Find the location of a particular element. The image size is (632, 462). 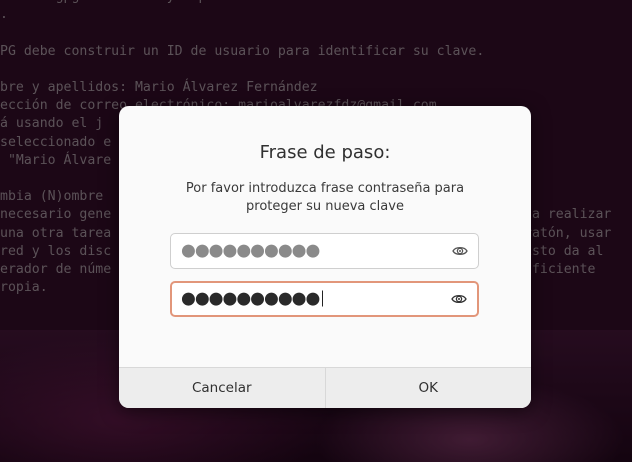

confirm-passphrase-value: ●●●●●●●●●● is located at coordinates (250, 298).